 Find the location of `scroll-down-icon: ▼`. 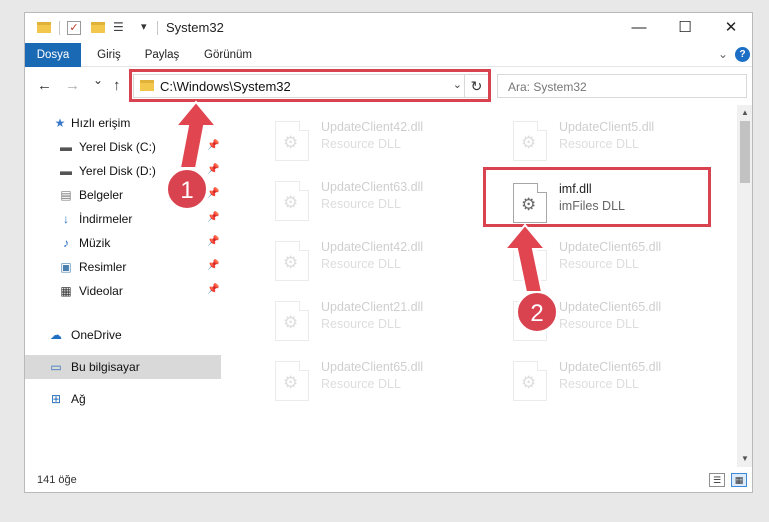

scroll-down-icon: ▼ is located at coordinates (744, 459).